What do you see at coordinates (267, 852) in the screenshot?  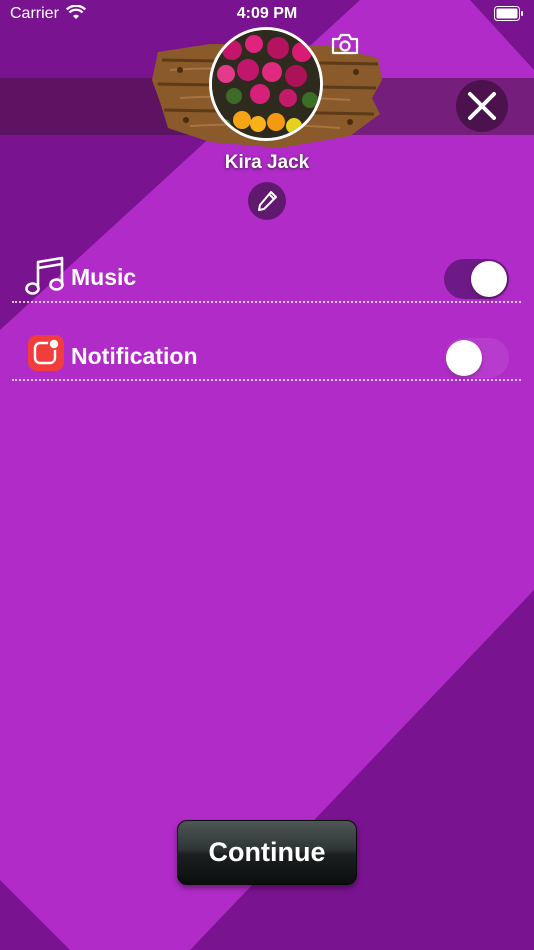 I see `continue-button: Continue` at bounding box center [267, 852].